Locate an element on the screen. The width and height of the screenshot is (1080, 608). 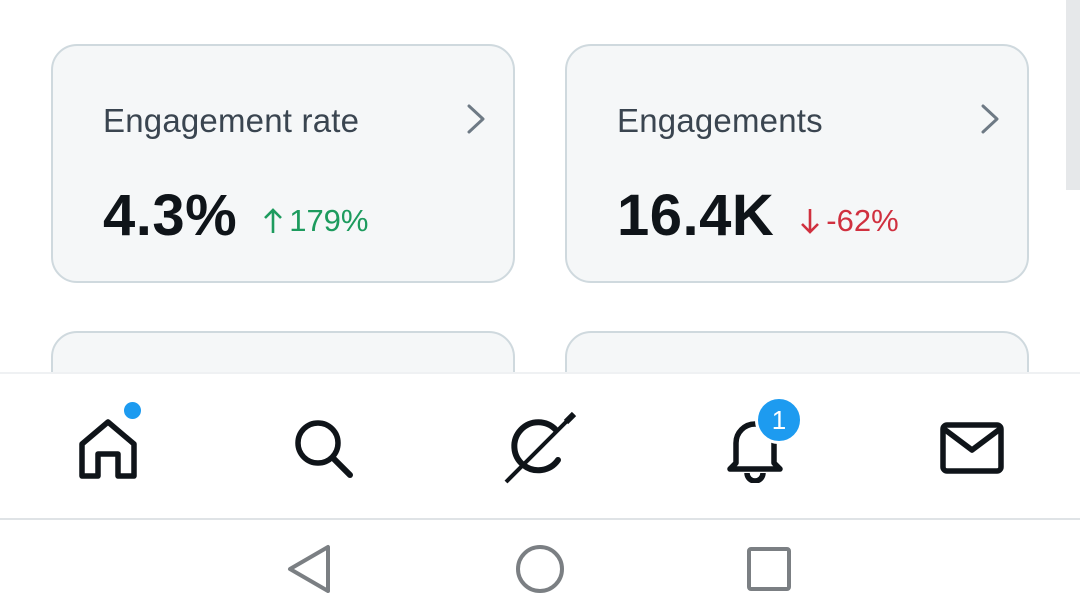
nav-grok is located at coordinates (540, 448).